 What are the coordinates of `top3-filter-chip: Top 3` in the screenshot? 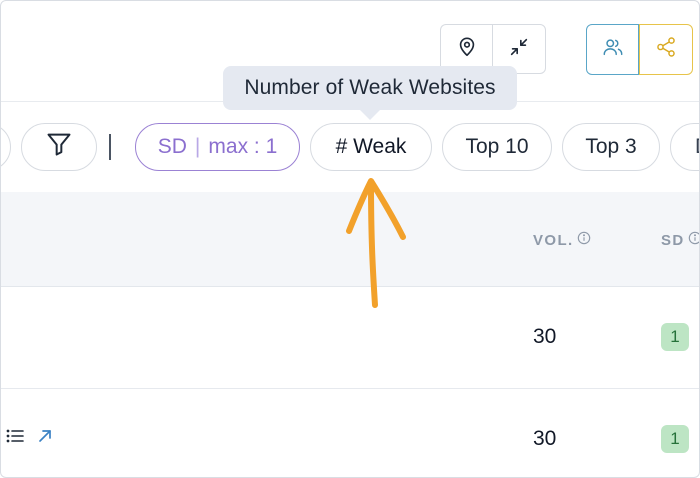 It's located at (611, 147).